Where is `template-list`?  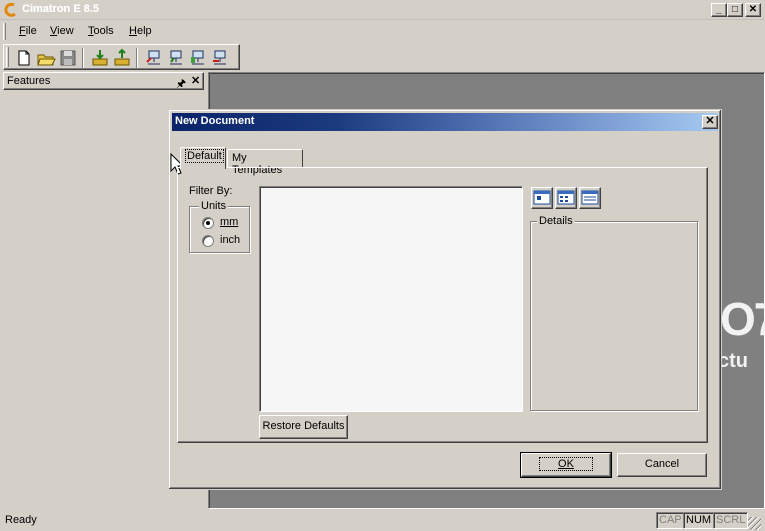 template-list is located at coordinates (391, 299).